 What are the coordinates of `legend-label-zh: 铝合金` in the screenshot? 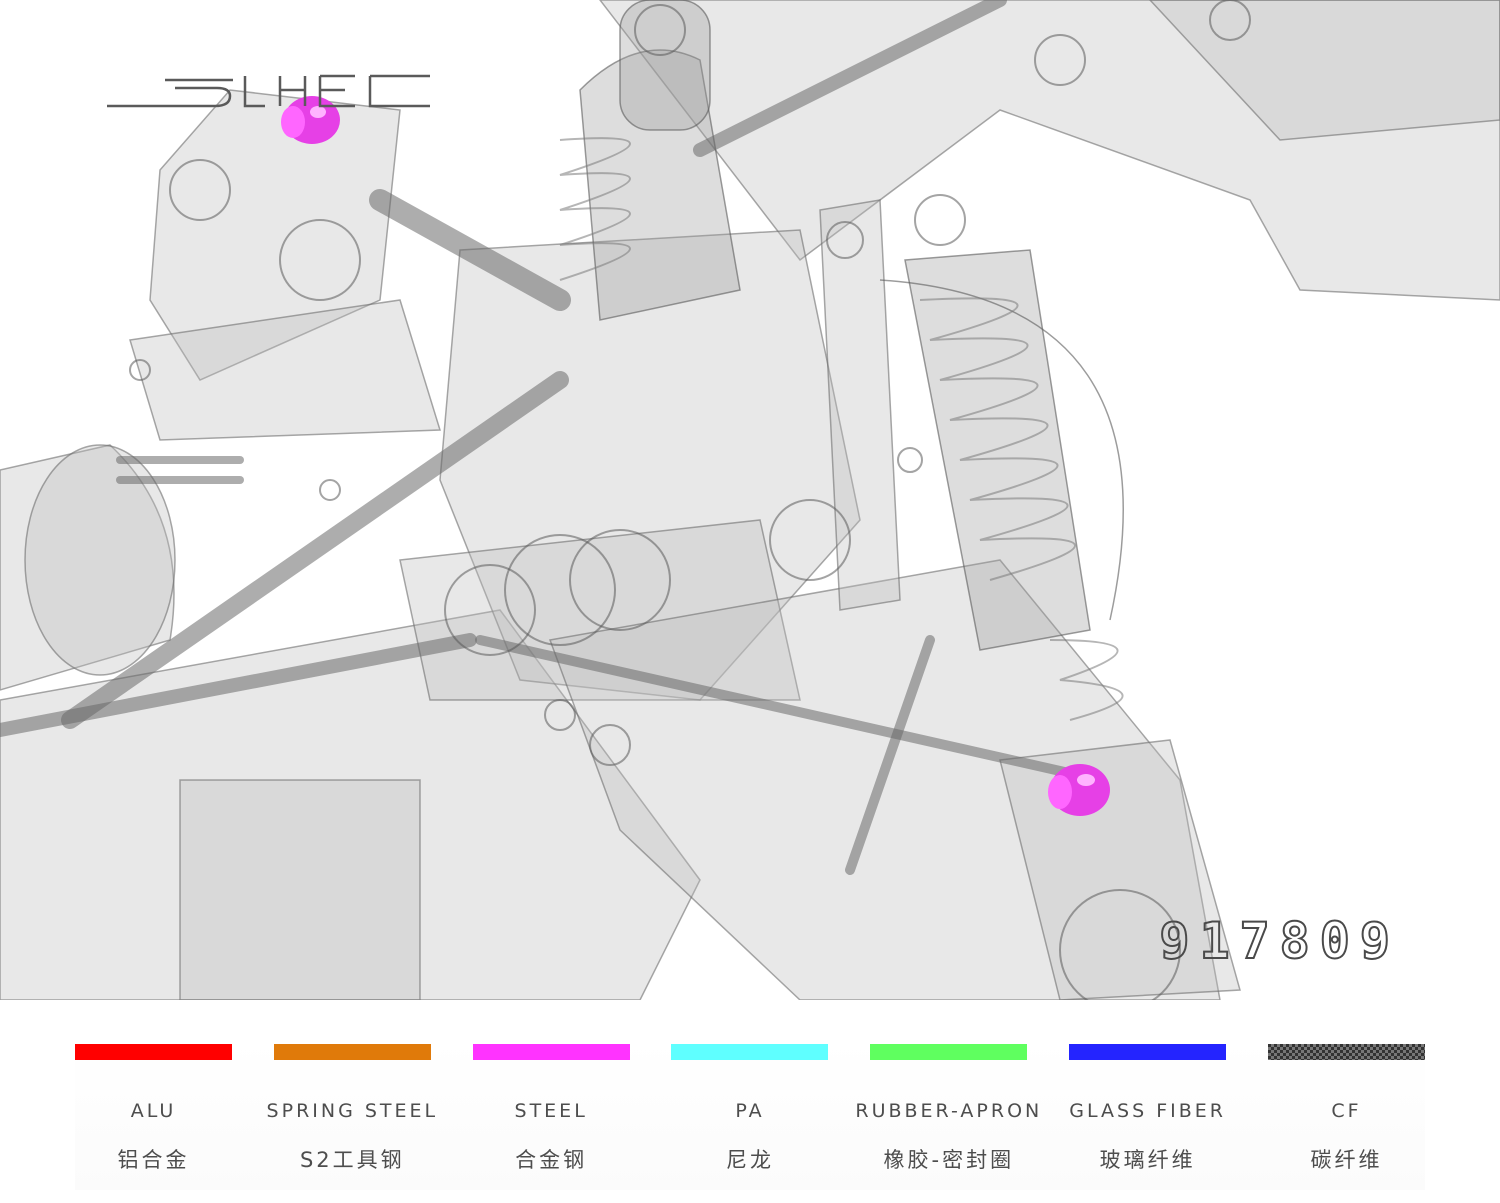 It's located at (153, 1160).